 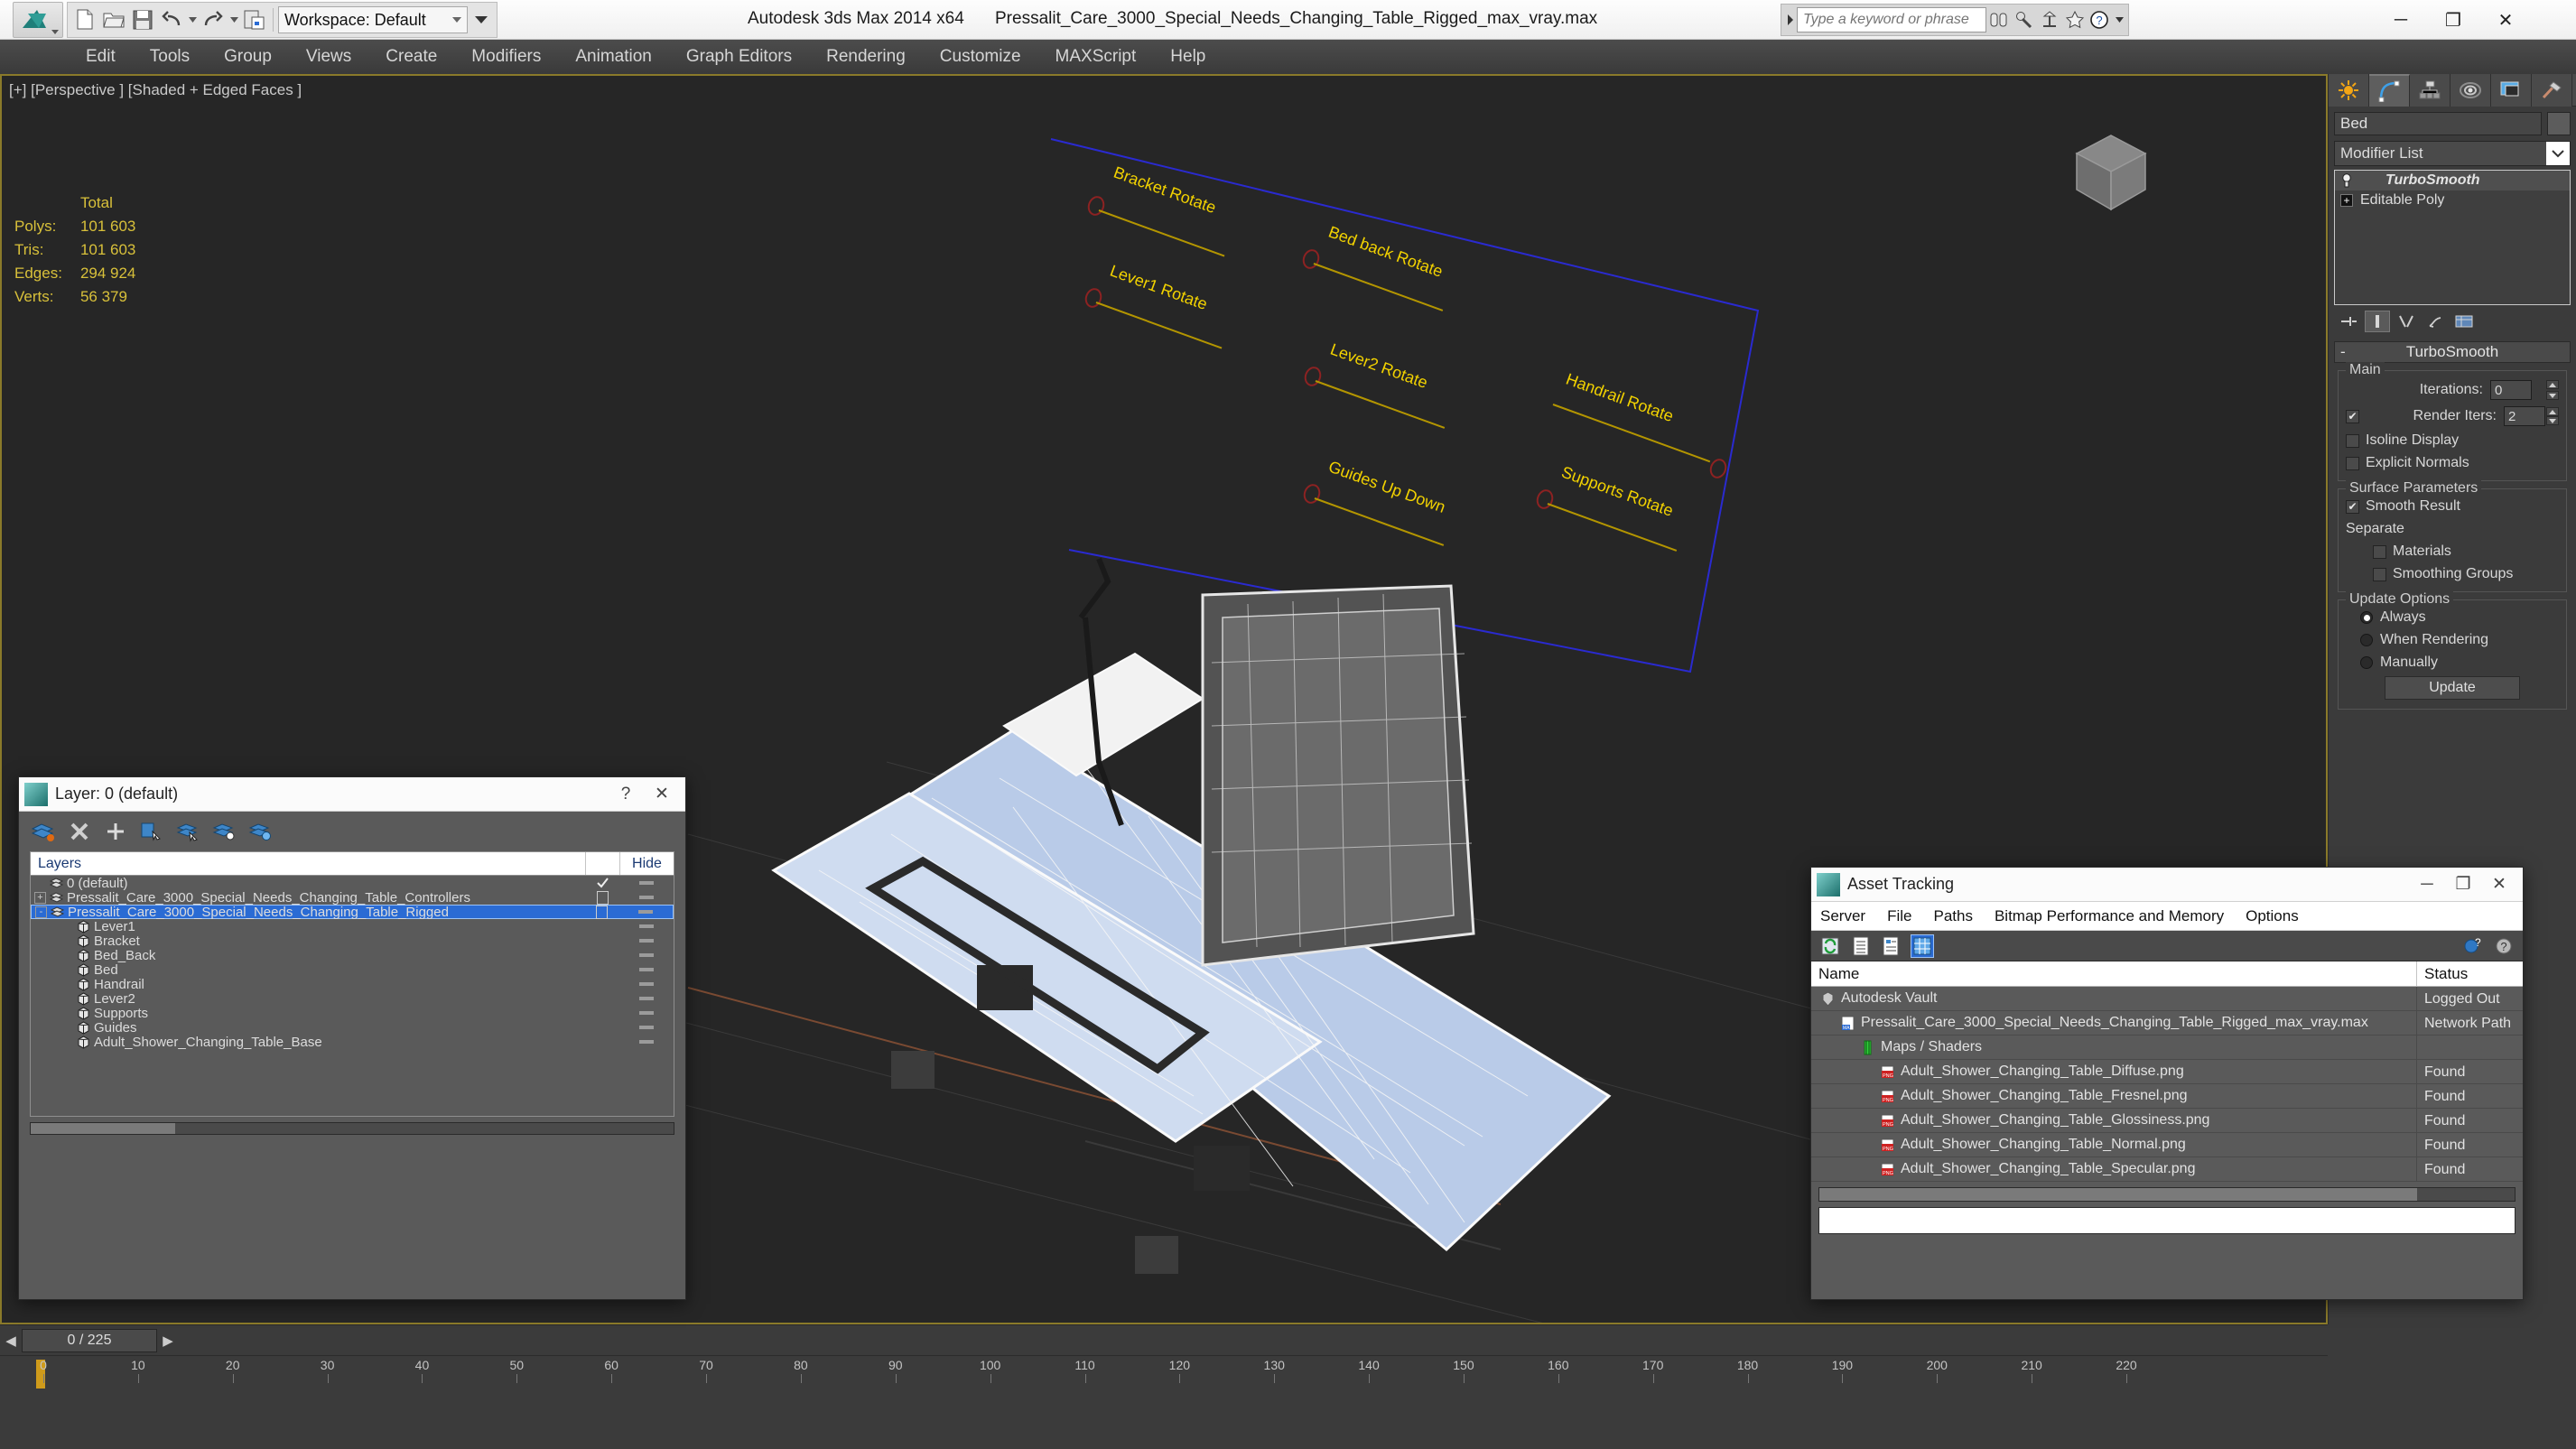 I want to click on layer-horizontal-scrollbar, so click(x=352, y=1128).